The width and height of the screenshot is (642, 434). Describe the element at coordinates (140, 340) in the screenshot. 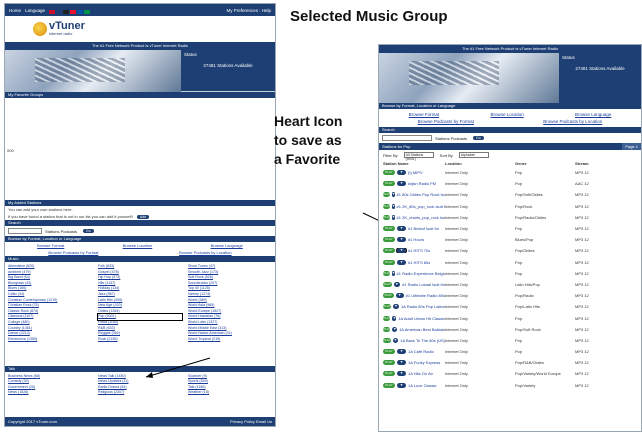

I see `genre-link: Rock (2195)` at that location.